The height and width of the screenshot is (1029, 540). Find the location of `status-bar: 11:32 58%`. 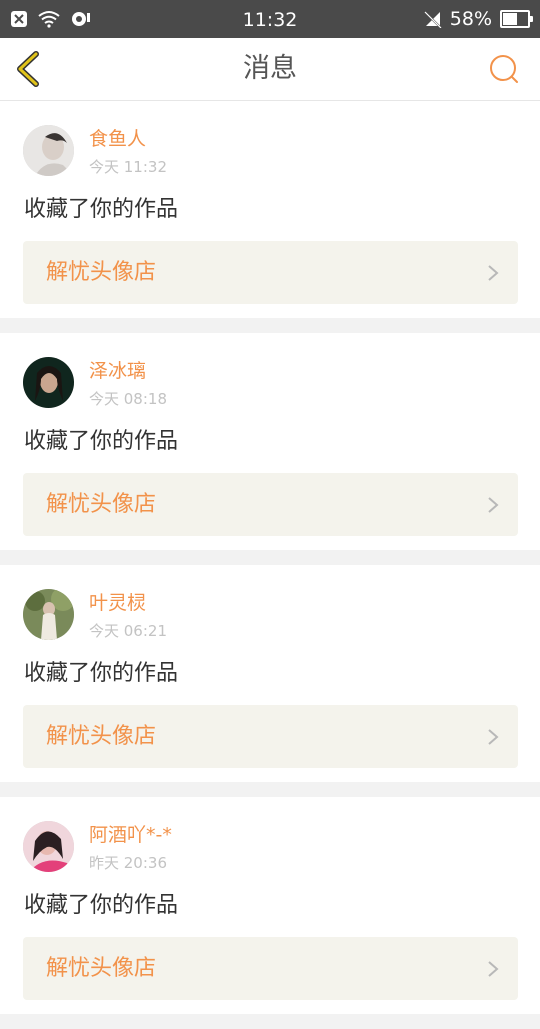

status-bar: 11:32 58% is located at coordinates (270, 19).